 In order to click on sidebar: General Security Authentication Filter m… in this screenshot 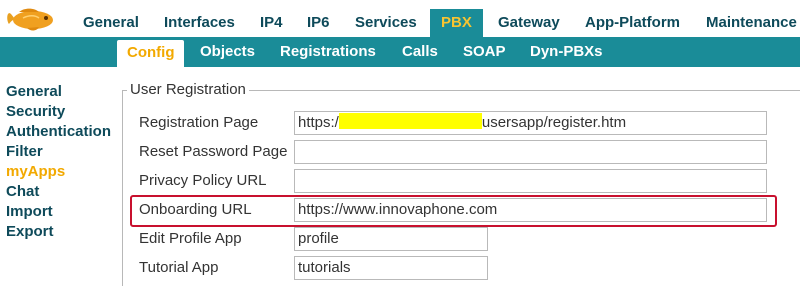, I will do `click(58, 162)`.